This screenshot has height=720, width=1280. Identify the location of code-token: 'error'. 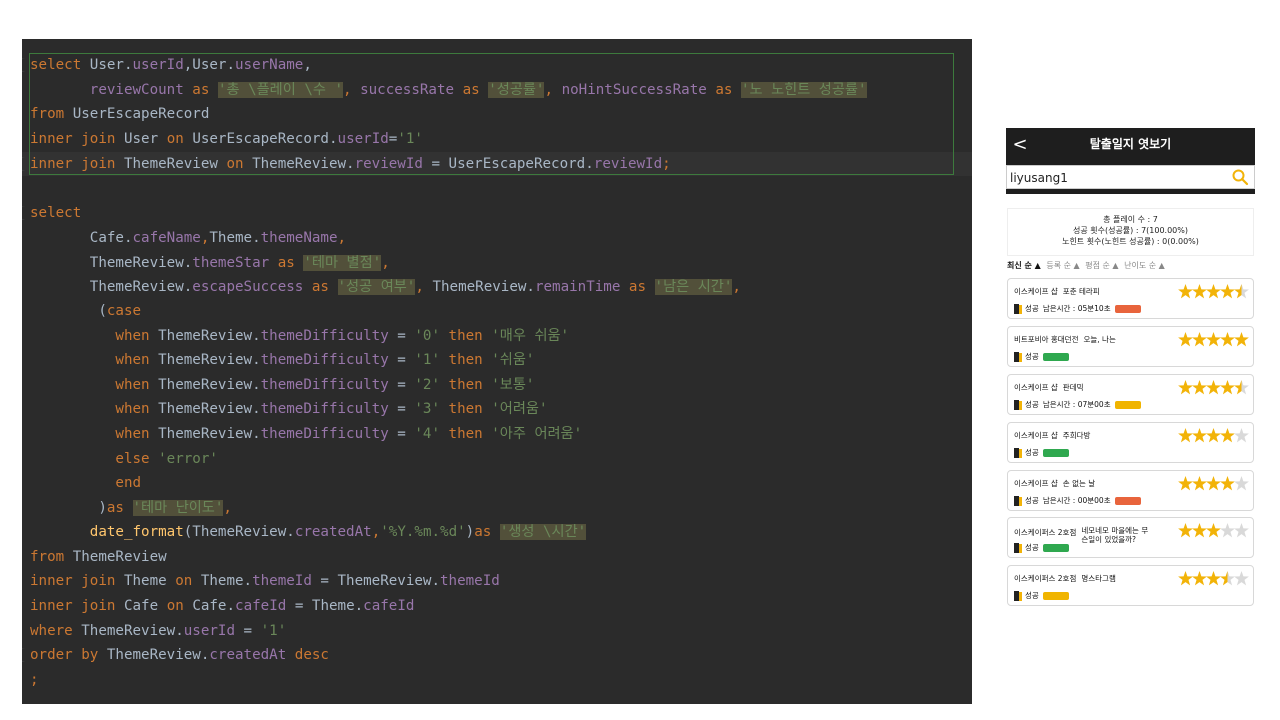
(188, 459).